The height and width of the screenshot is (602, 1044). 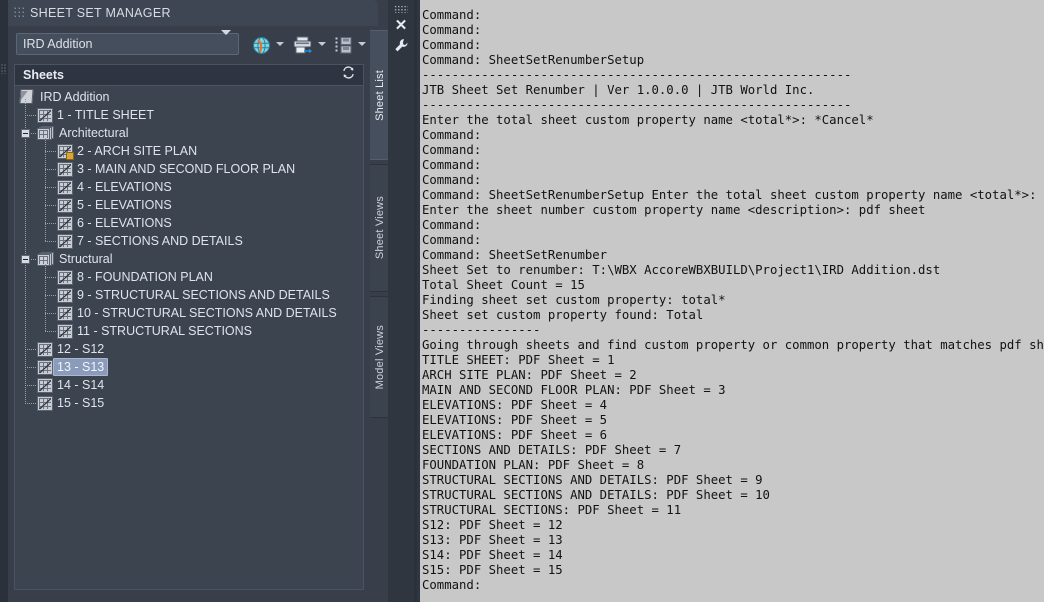 What do you see at coordinates (401, 45) in the screenshot?
I see `properties-button` at bounding box center [401, 45].